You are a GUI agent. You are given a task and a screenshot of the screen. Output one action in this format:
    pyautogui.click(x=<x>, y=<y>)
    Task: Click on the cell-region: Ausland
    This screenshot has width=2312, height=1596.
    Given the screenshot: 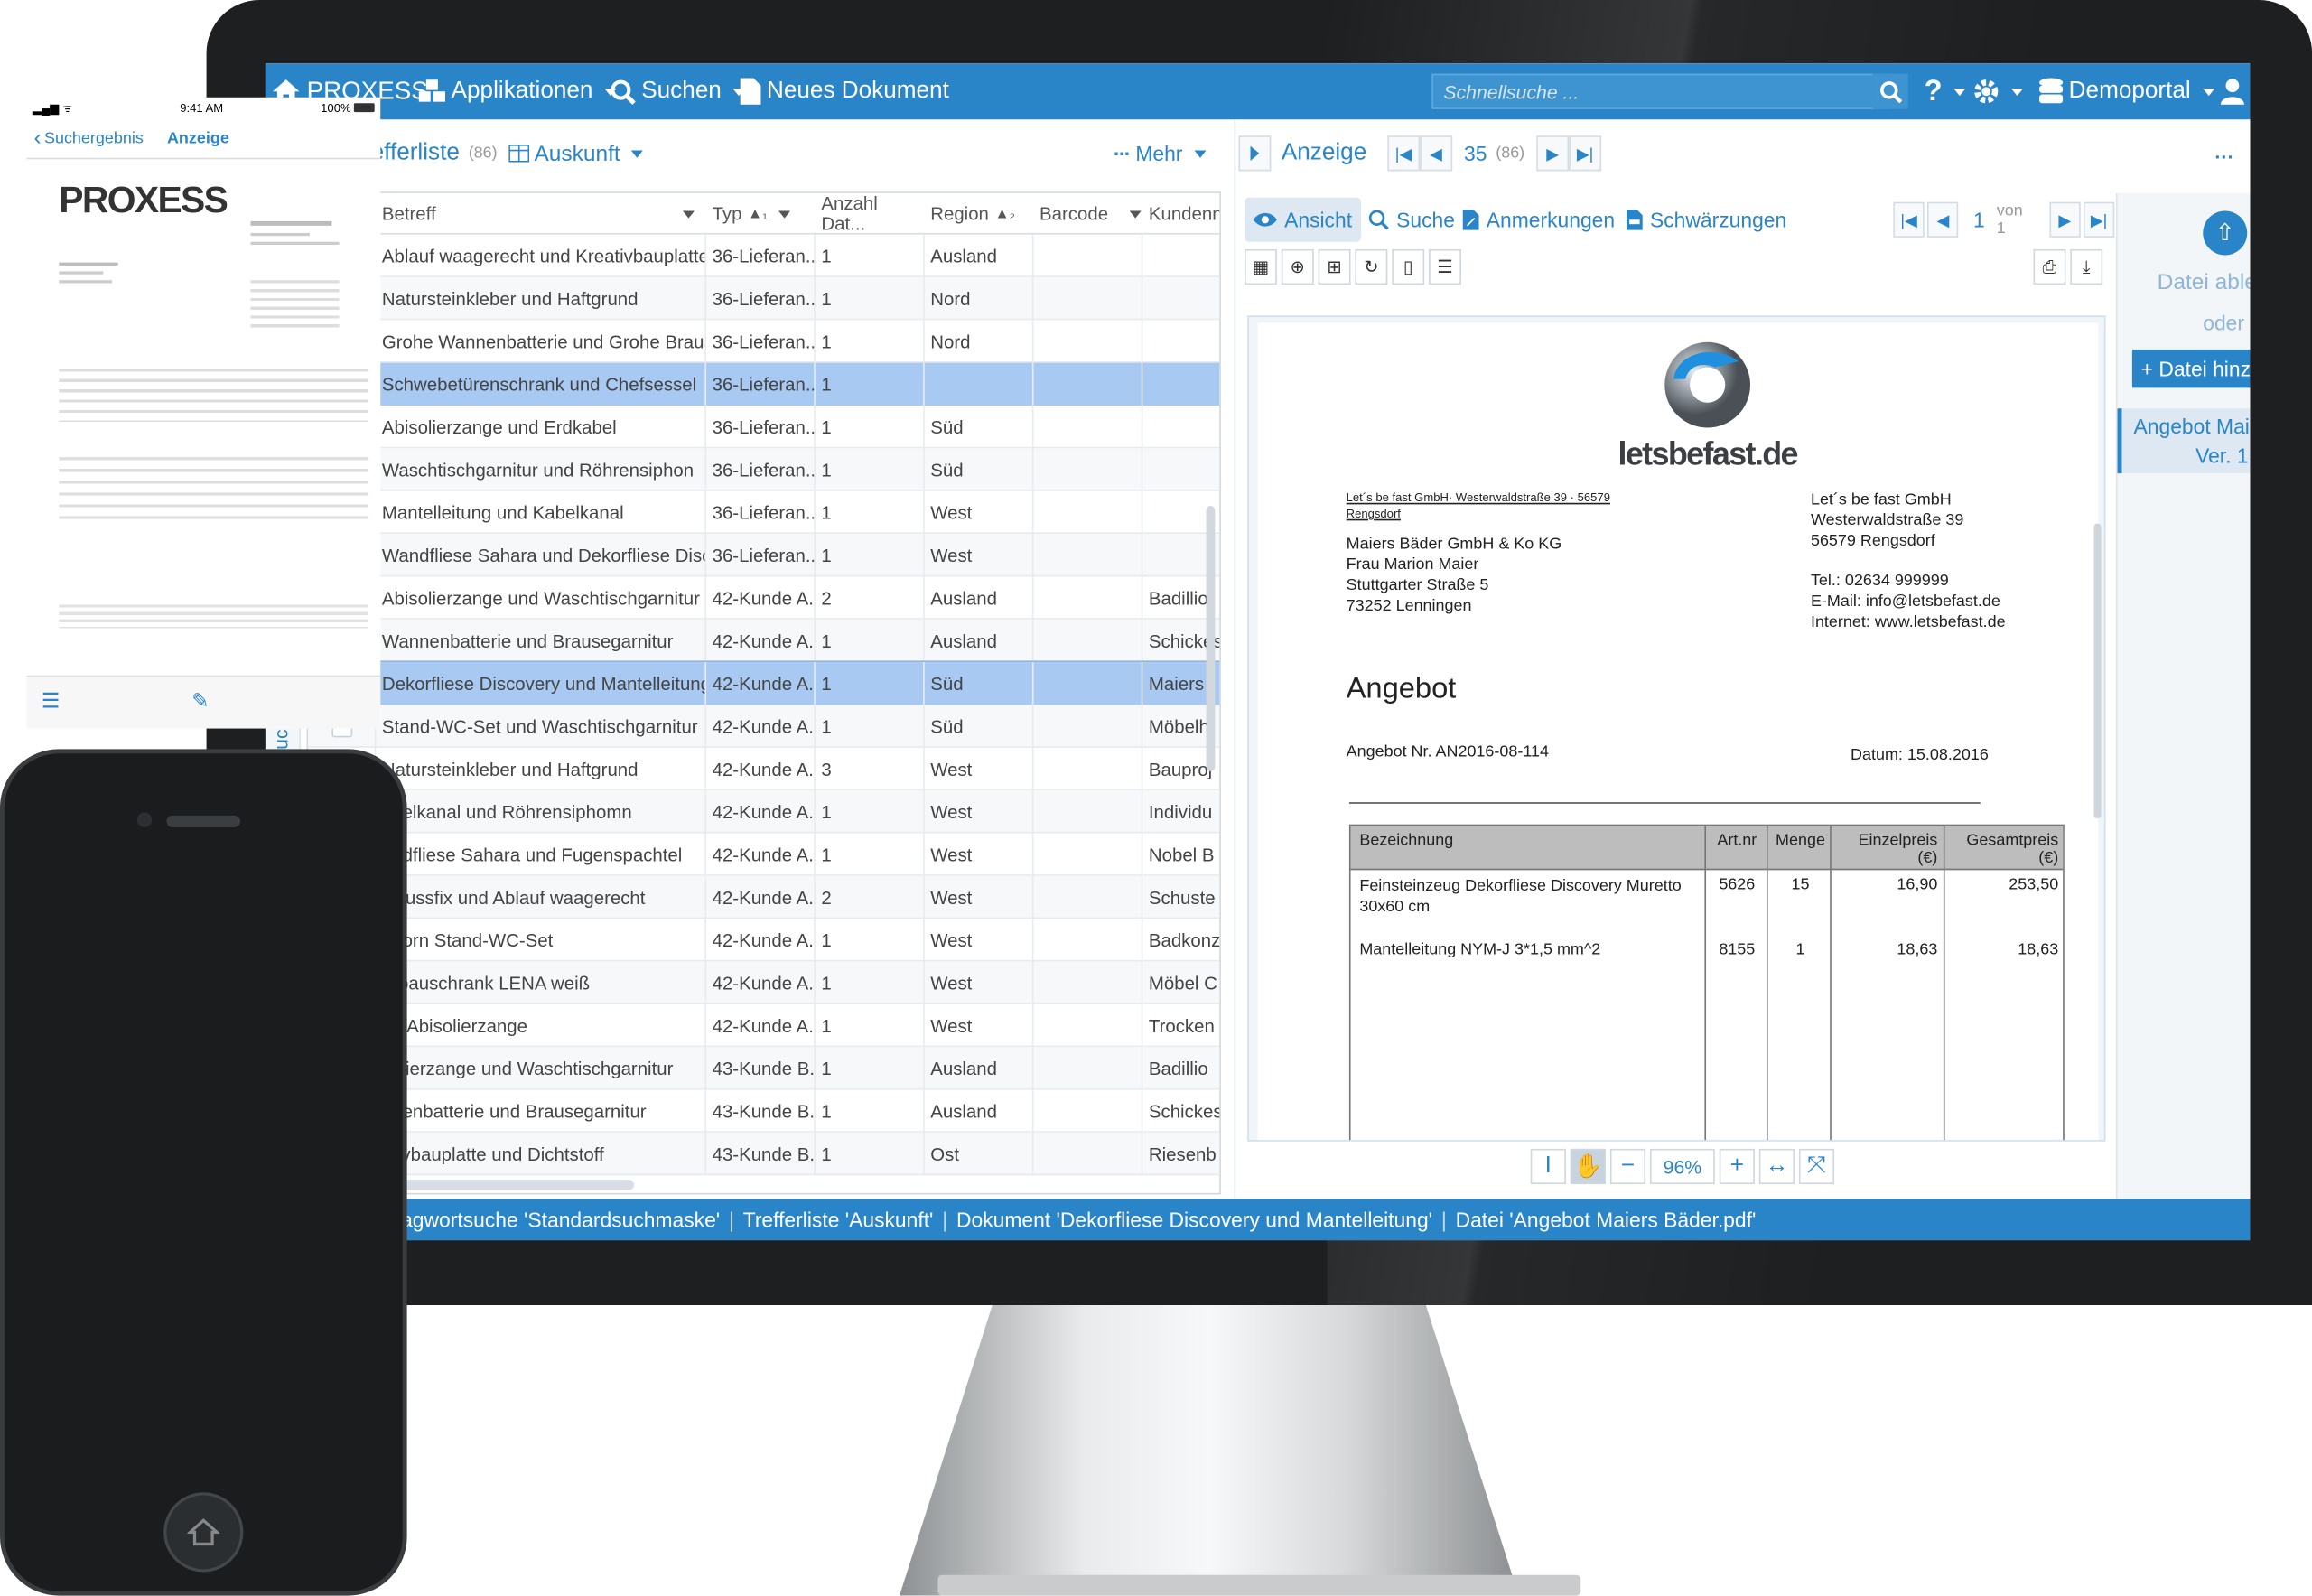 What is the action you would take?
    pyautogui.click(x=980, y=641)
    